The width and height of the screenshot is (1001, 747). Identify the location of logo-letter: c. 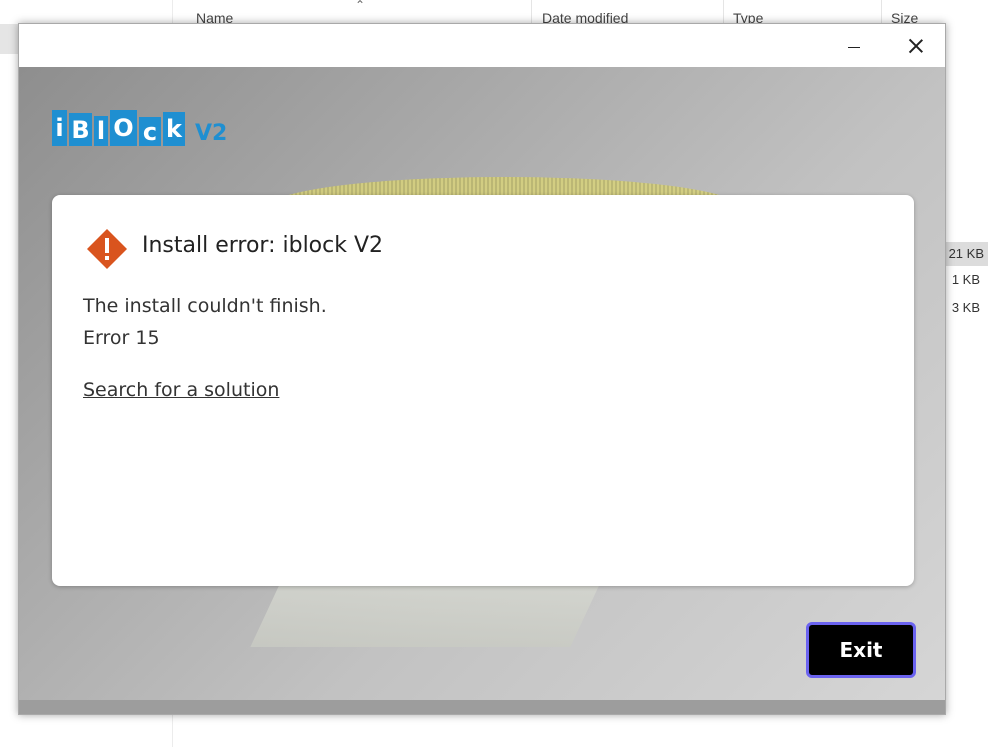
(150, 131).